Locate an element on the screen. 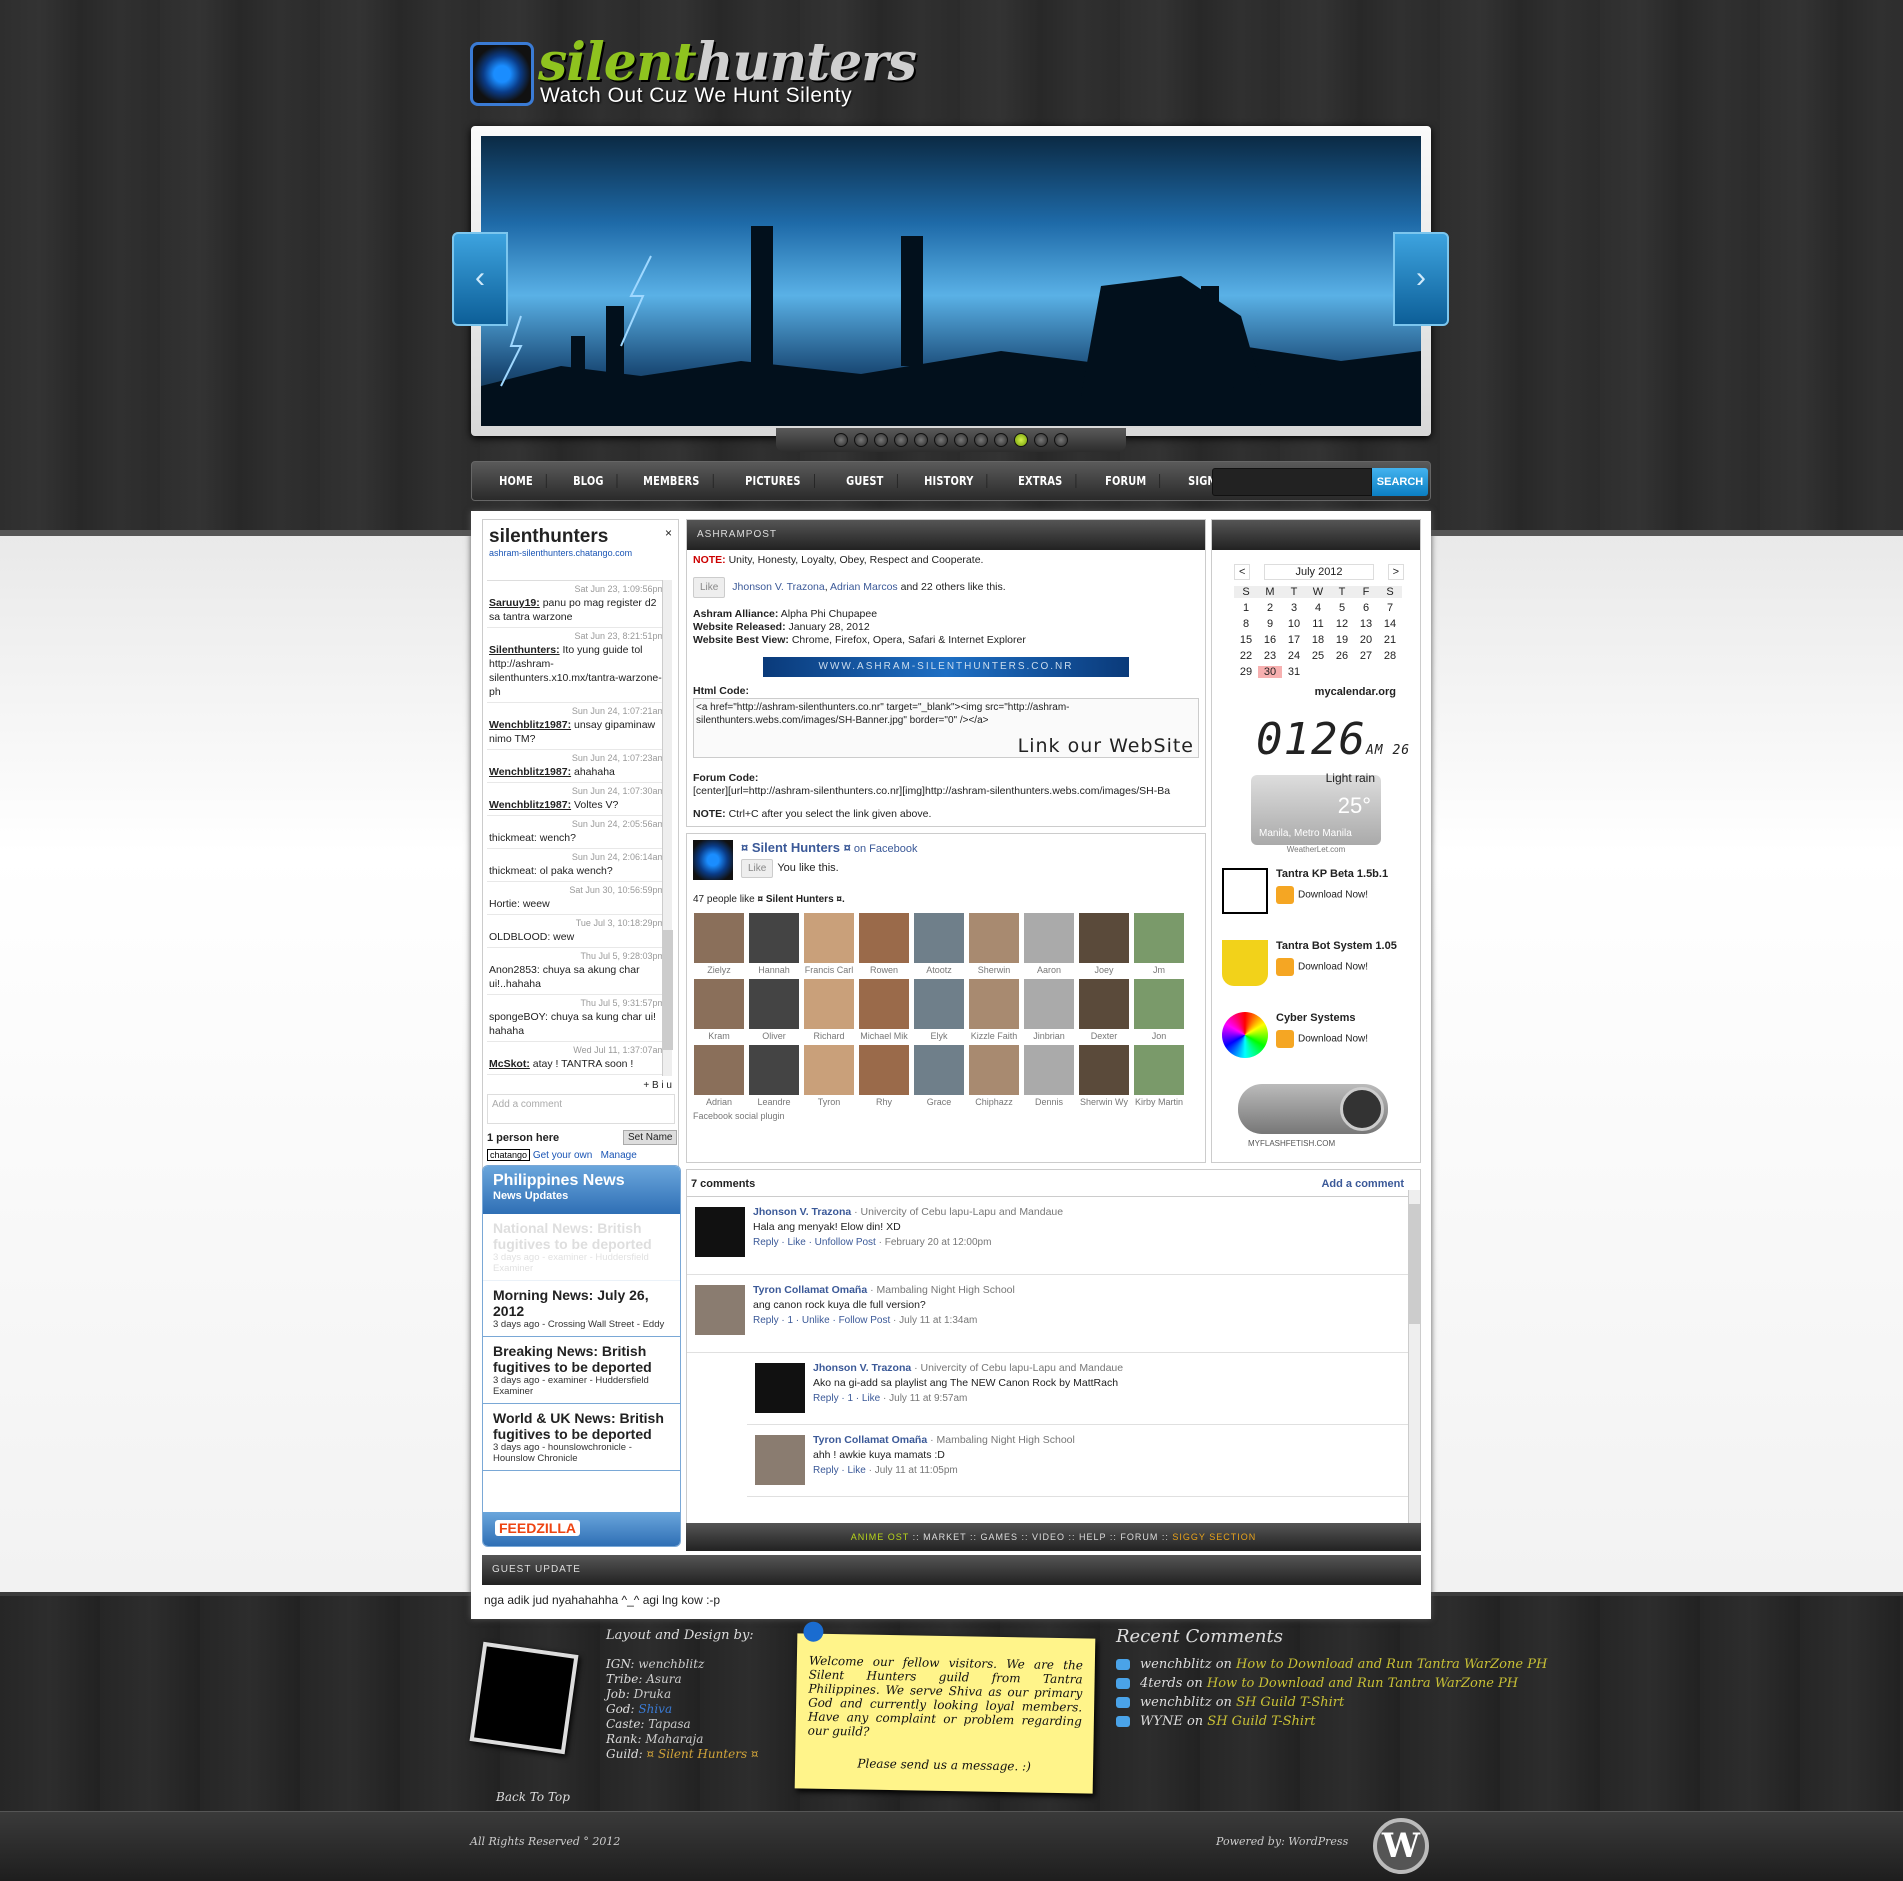 The height and width of the screenshot is (1881, 1903). recent-comment: wenchblitz on SH Guild T-Shirt is located at coordinates (1331, 1702).